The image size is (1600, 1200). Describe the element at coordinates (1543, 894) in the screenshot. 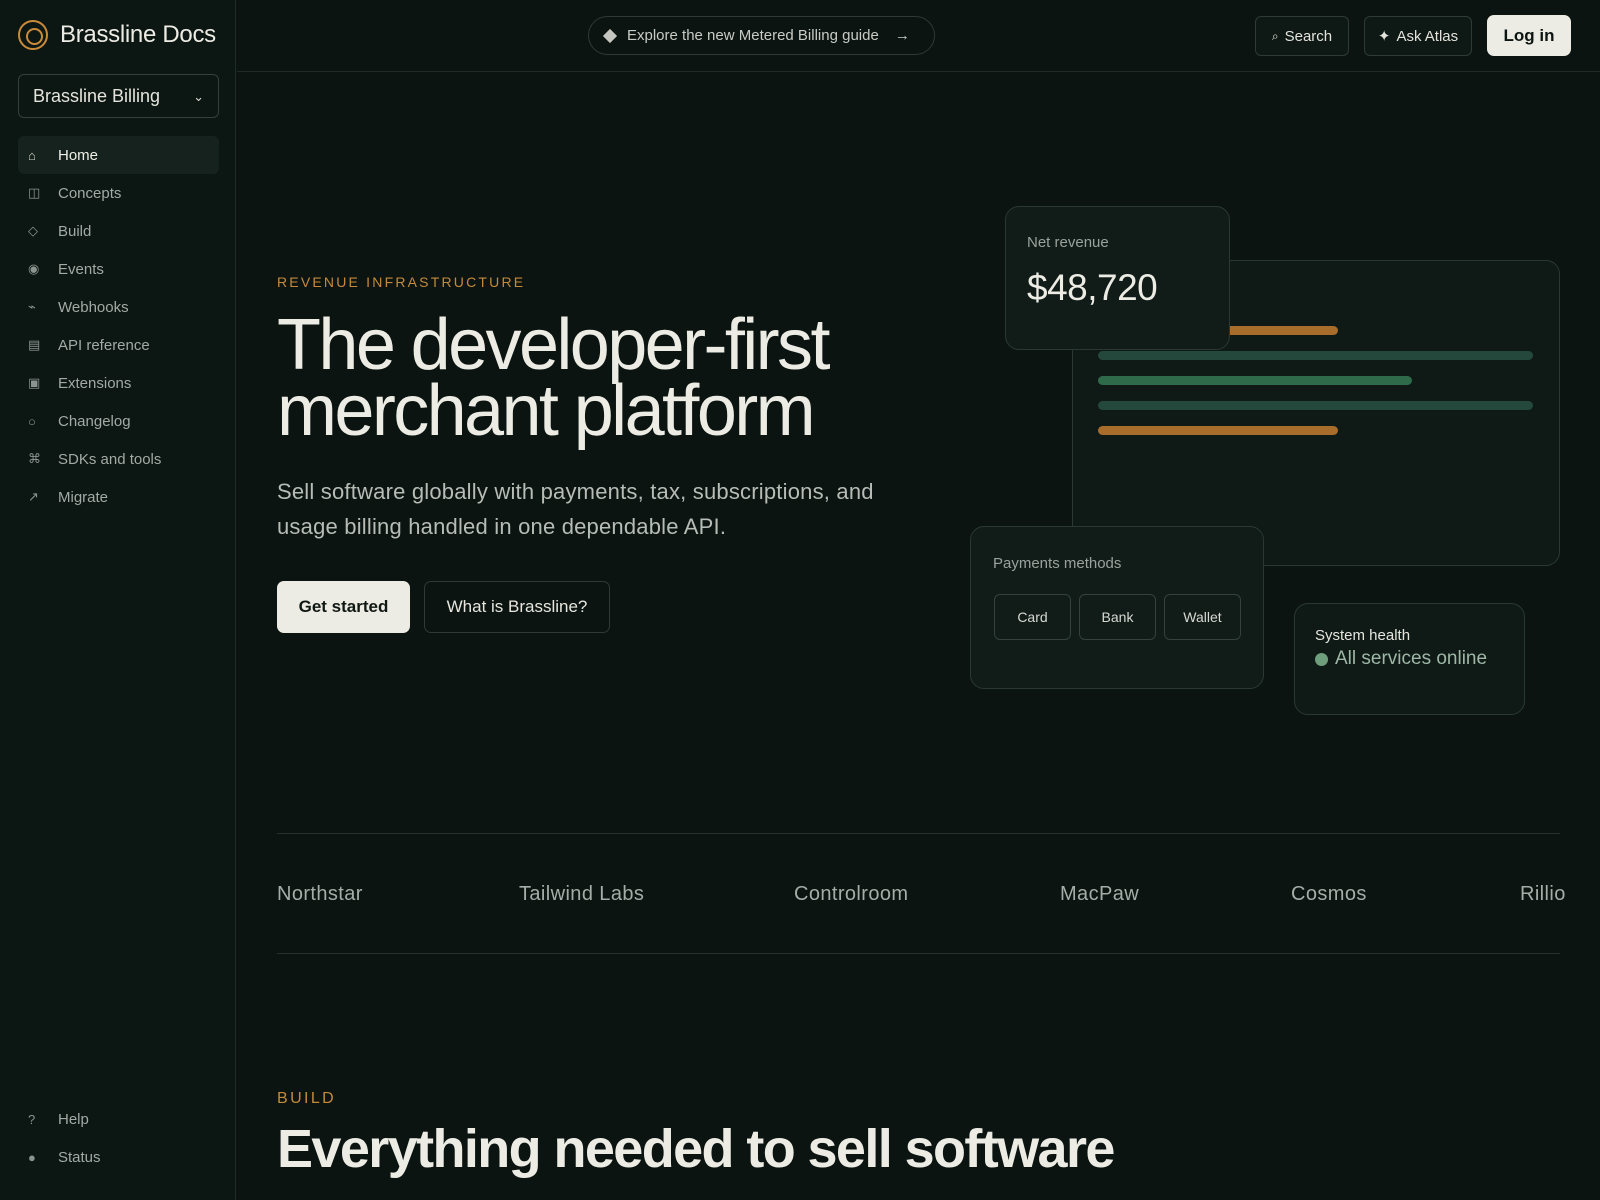

I see `customer-logo: Rillio` at that location.